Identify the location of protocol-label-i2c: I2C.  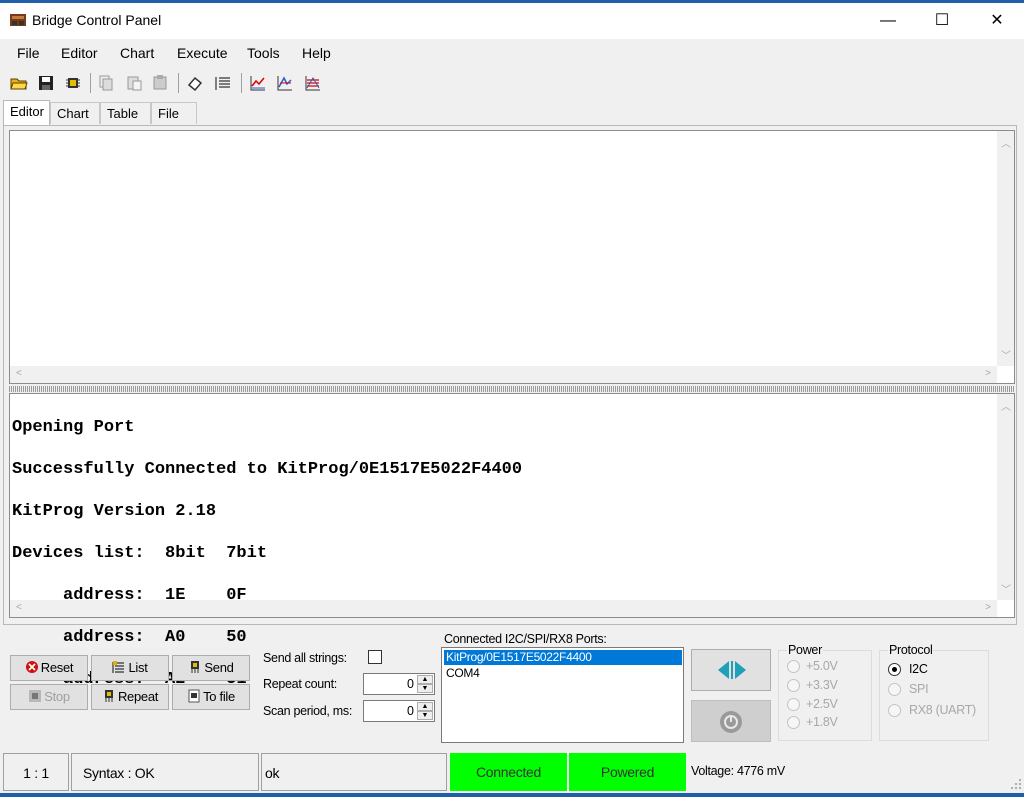
(918, 669).